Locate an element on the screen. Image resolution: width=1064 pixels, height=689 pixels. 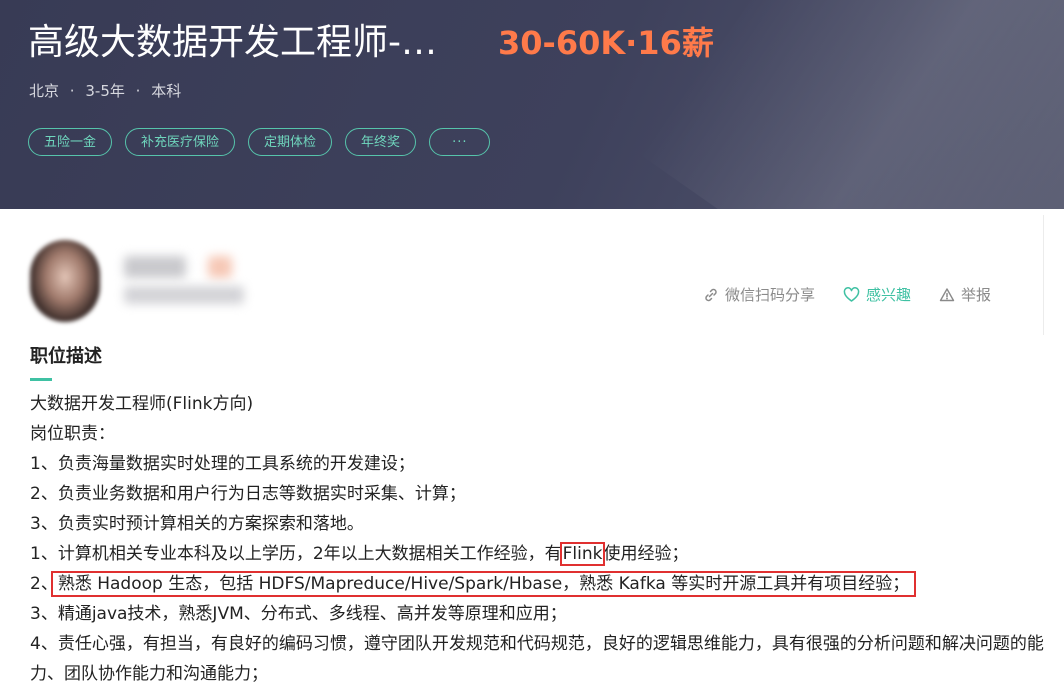
job-actions: 微信扫码分享 感兴趣 举报 is located at coordinates (847, 294).